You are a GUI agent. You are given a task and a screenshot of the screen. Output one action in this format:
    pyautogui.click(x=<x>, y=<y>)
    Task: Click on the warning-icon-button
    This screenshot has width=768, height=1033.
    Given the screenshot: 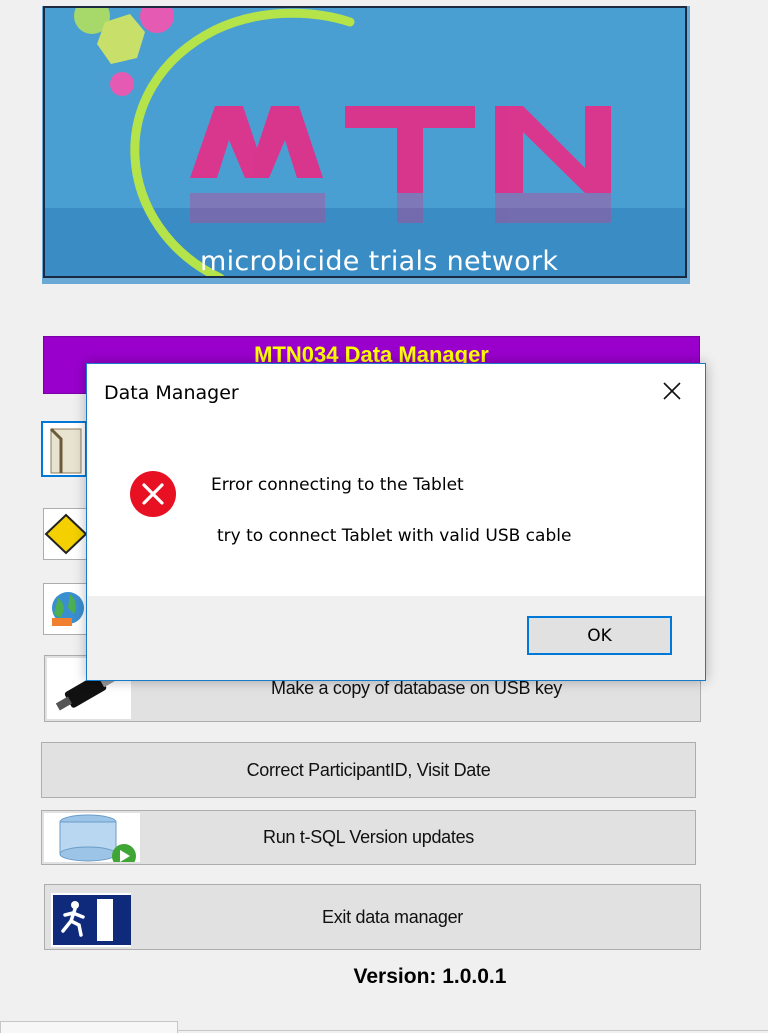 What is the action you would take?
    pyautogui.click(x=66, y=534)
    